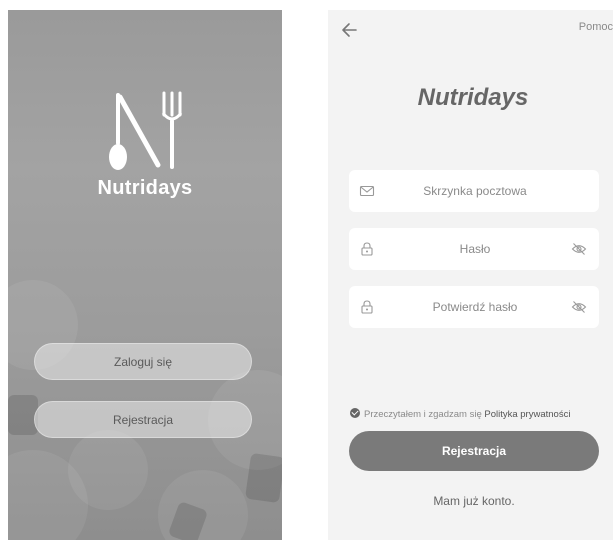 The image size is (613, 542). I want to click on email-field, so click(474, 191).